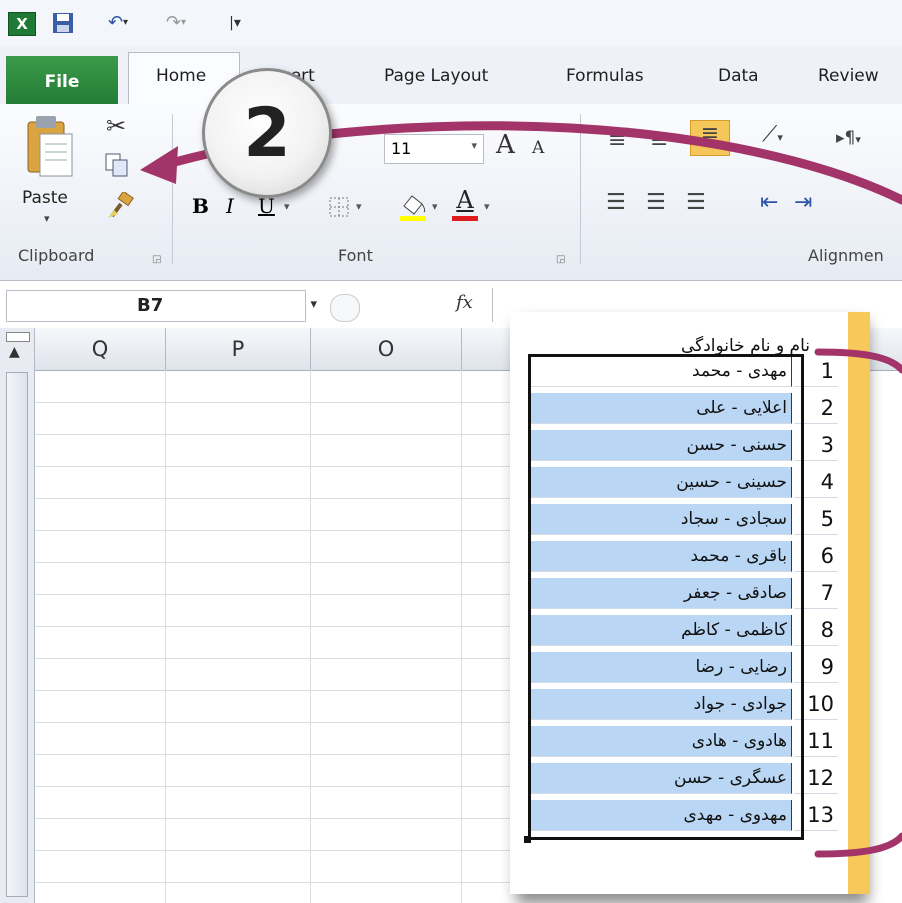  What do you see at coordinates (816, 445) in the screenshot?
I see `row-number-cell: 3` at bounding box center [816, 445].